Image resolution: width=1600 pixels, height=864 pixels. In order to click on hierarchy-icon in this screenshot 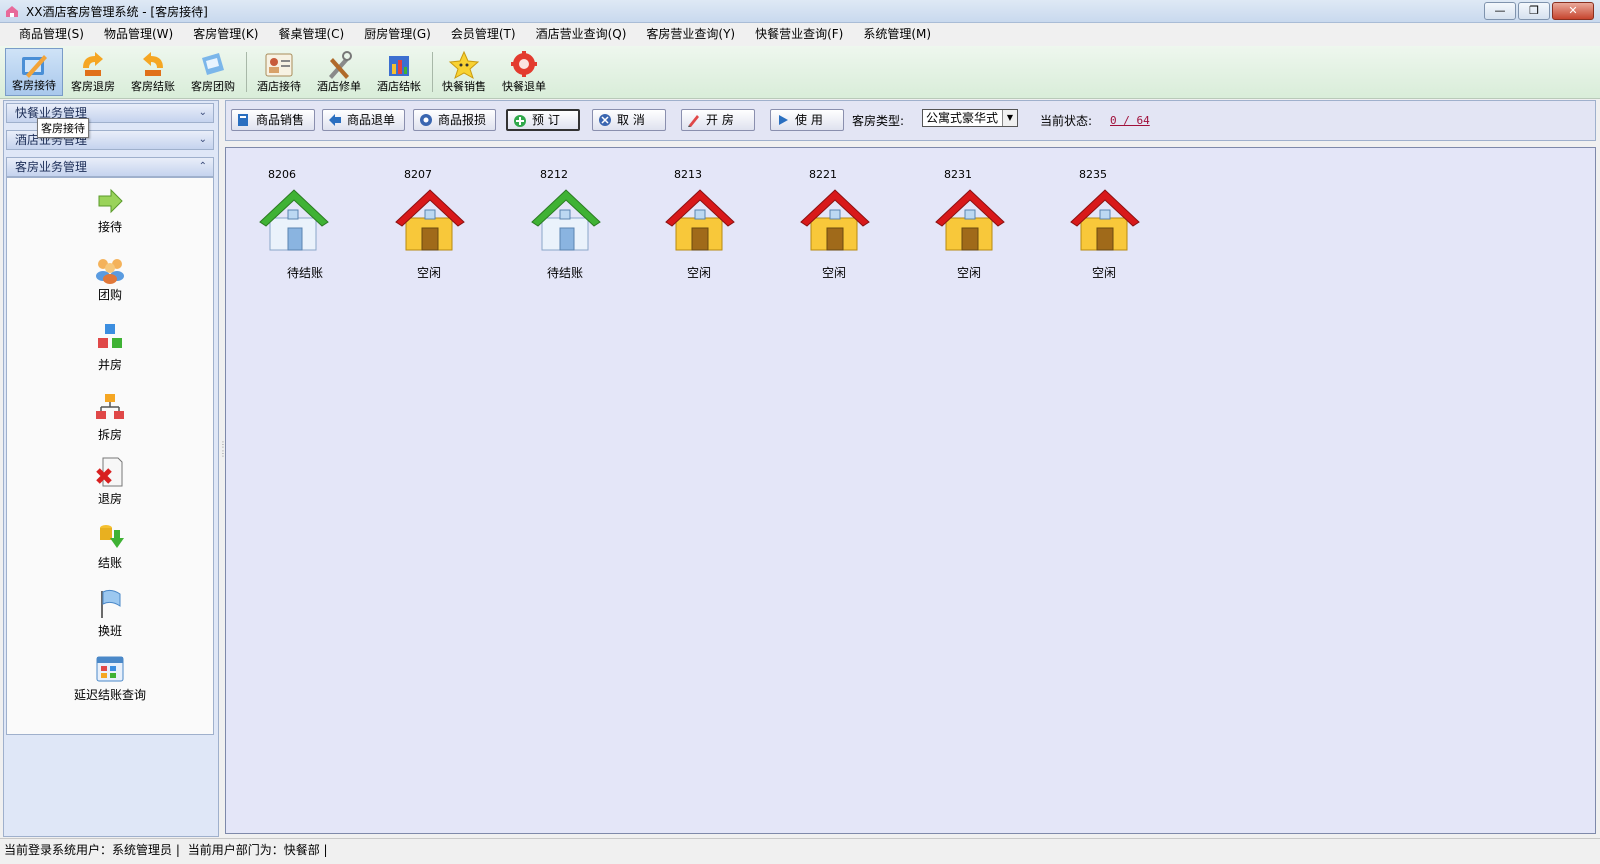, I will do `click(110, 406)`.